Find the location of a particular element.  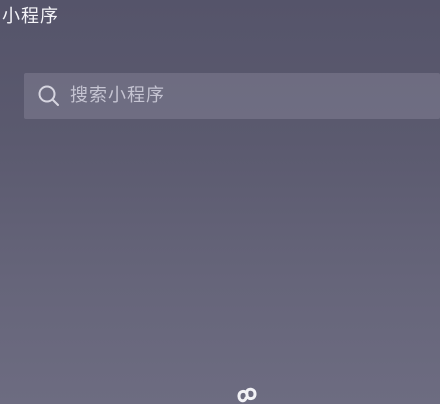

search-icon is located at coordinates (49, 96).